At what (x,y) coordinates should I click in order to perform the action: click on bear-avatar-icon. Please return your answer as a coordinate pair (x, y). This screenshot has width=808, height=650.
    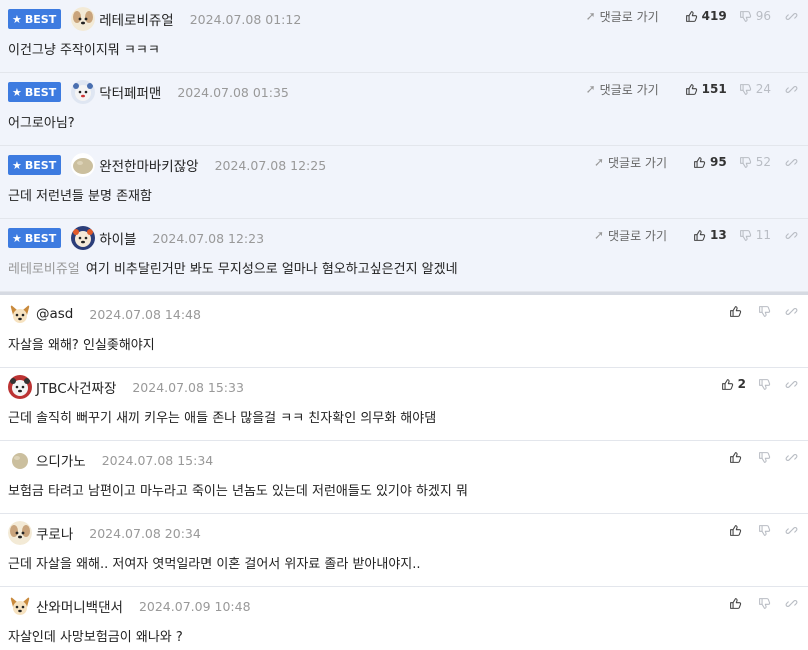
    Looking at the image, I should click on (83, 238).